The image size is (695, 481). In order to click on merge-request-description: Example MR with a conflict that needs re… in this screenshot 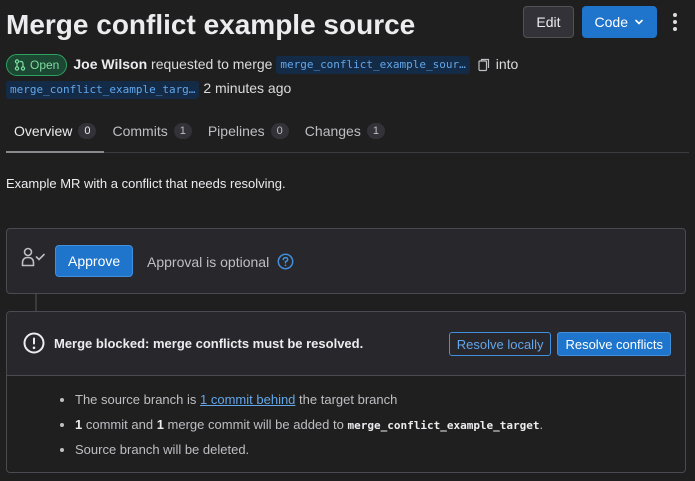, I will do `click(146, 183)`.